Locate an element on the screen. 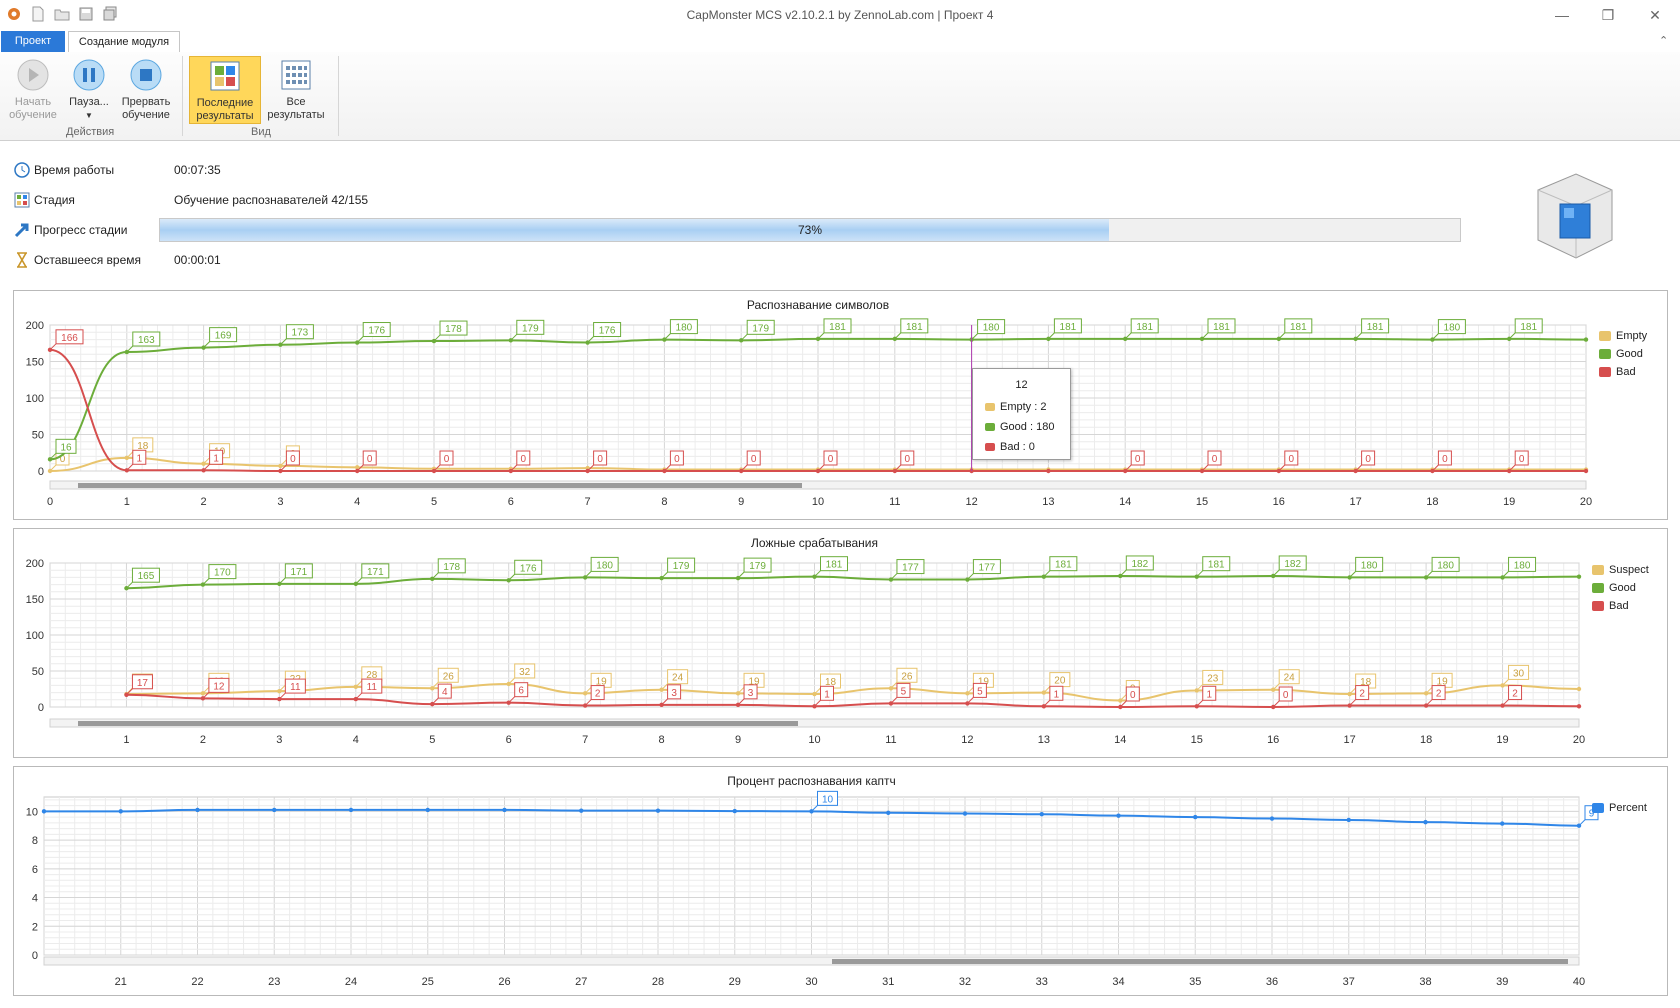 The width and height of the screenshot is (1680, 1008). legend-item: Percent is located at coordinates (1619, 808).